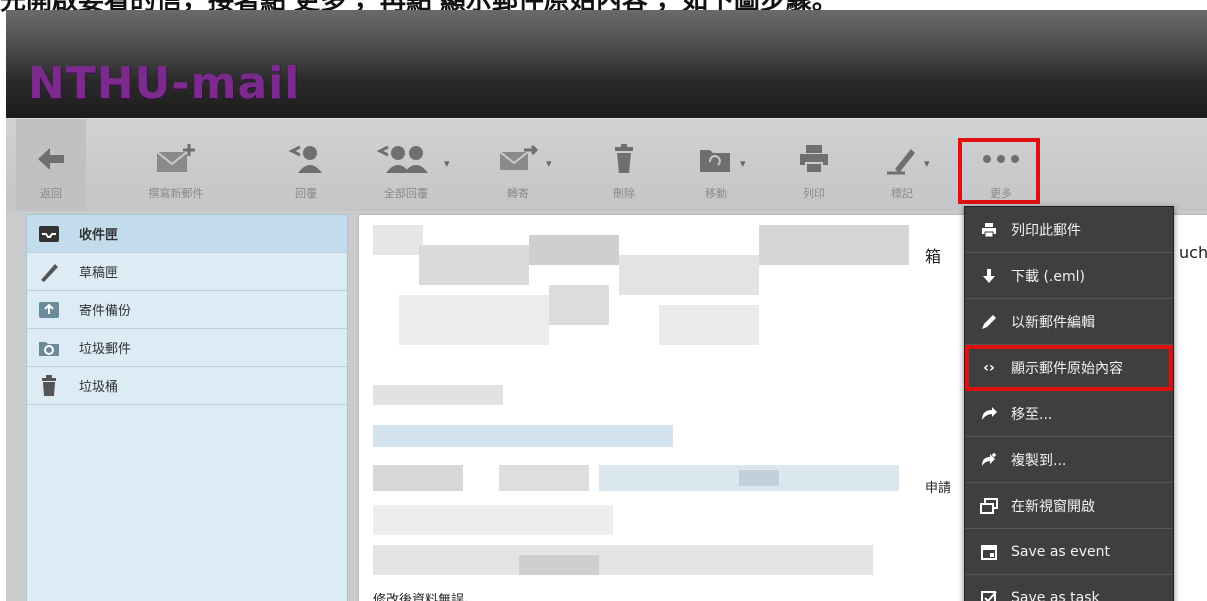 The width and height of the screenshot is (1207, 601). What do you see at coordinates (624, 193) in the screenshot?
I see `delete-label: 刪除` at bounding box center [624, 193].